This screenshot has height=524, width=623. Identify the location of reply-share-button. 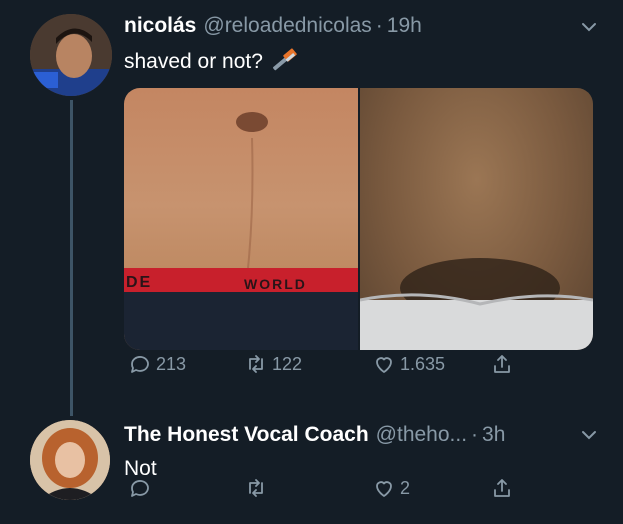
(504, 488).